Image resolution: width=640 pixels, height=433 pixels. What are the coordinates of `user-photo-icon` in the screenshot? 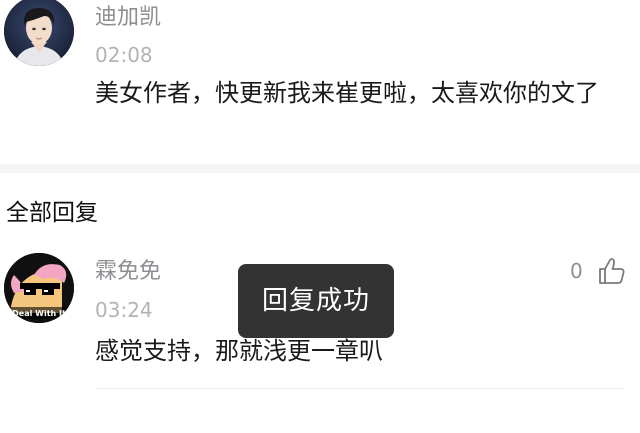 It's located at (39, 33).